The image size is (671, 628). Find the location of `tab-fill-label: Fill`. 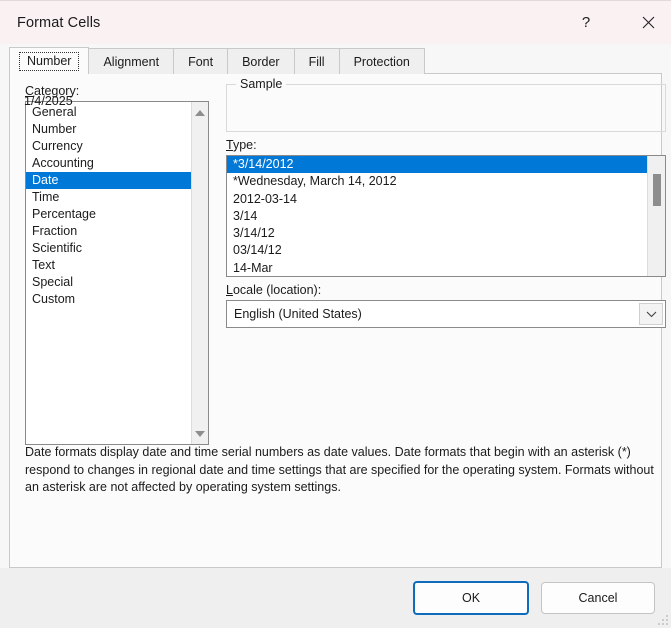

tab-fill-label: Fill is located at coordinates (316, 61).